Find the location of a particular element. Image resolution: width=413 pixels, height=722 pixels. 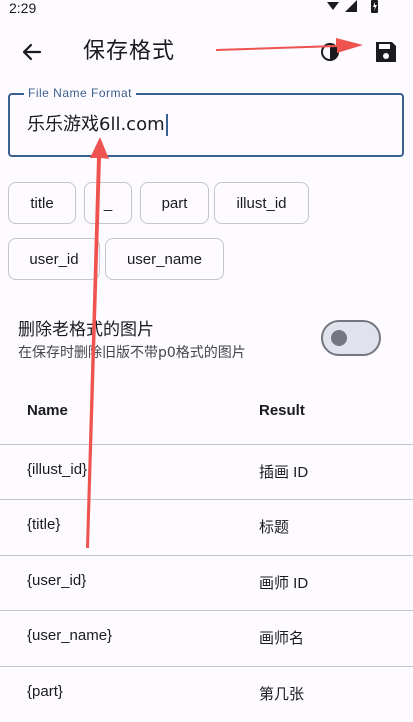

table-row: {user_id} 画师 ID is located at coordinates (206, 582).